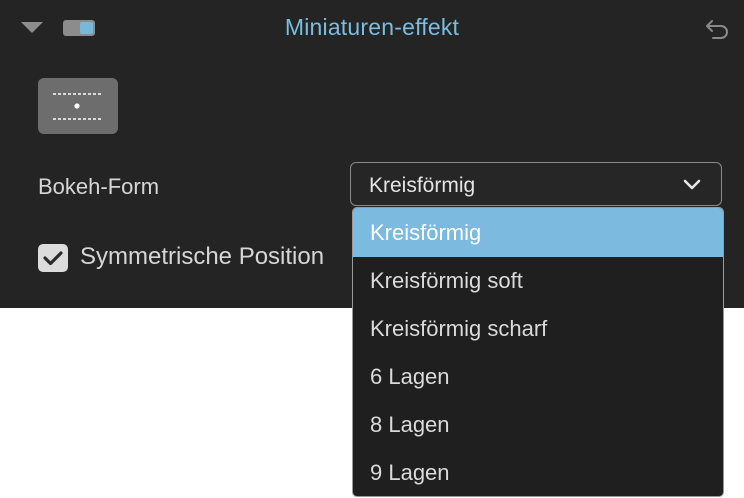 The image size is (744, 498). I want to click on dotted-lines-mode-icon, so click(77, 106).